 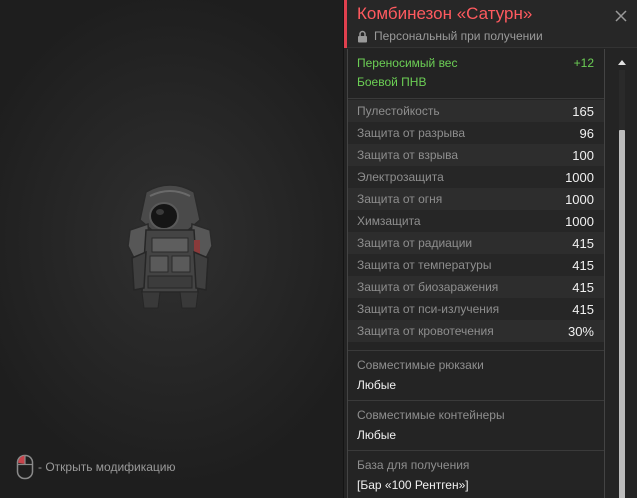 I want to click on open-modification-hint: - Открыть модификацию, so click(x=96, y=467).